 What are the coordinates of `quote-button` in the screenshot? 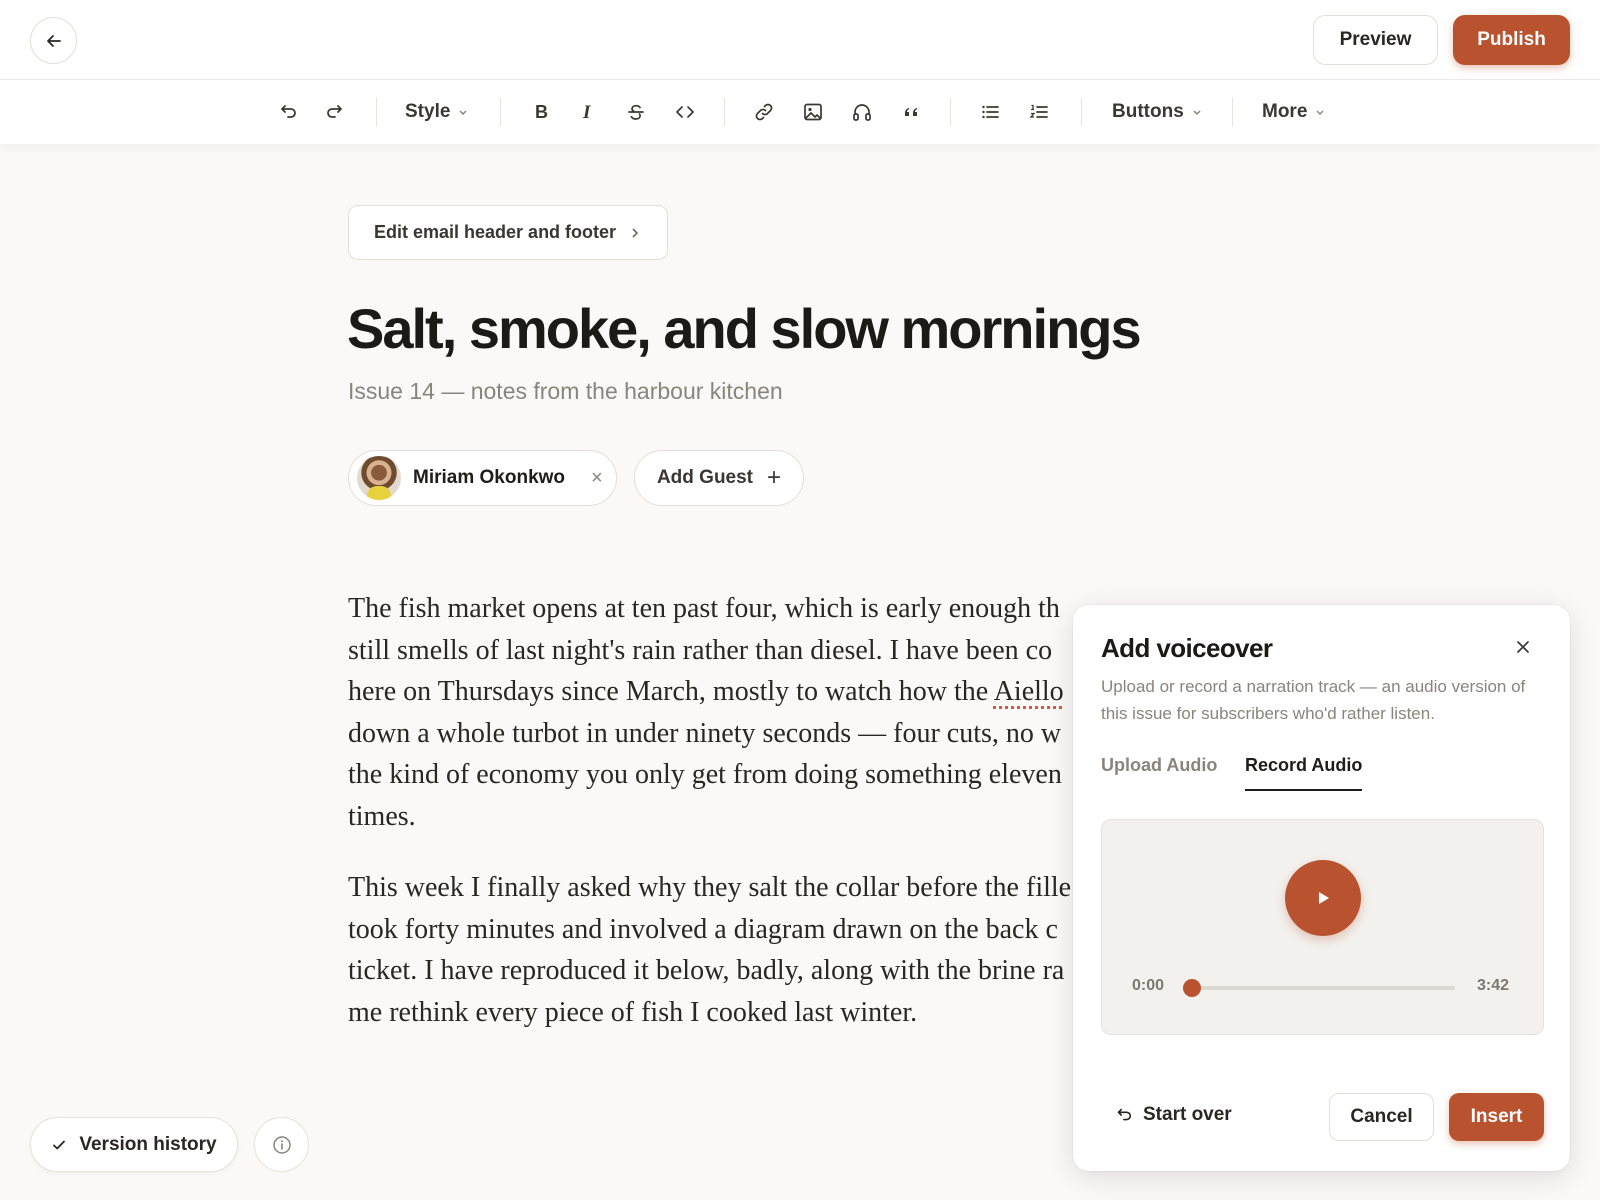 It's located at (911, 112).